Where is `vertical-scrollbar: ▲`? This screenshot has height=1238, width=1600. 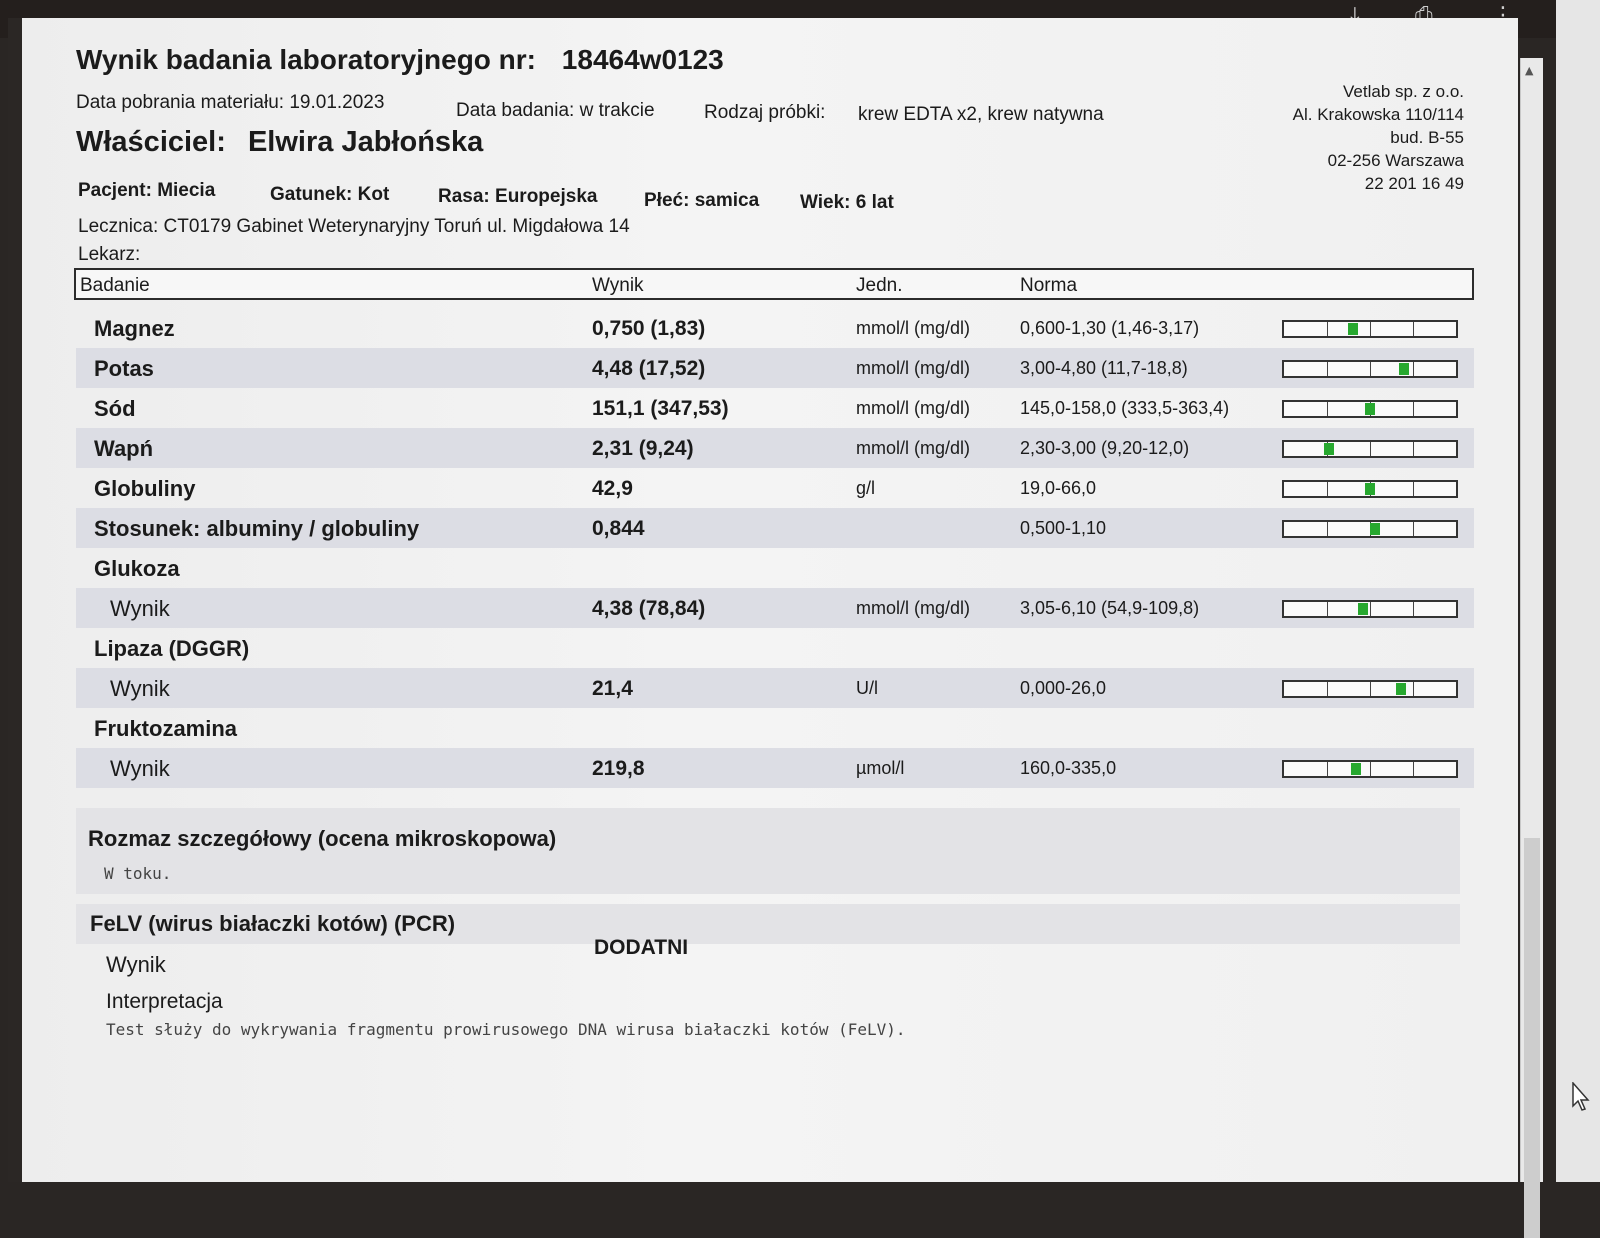
vertical-scrollbar: ▲ is located at coordinates (1531, 648).